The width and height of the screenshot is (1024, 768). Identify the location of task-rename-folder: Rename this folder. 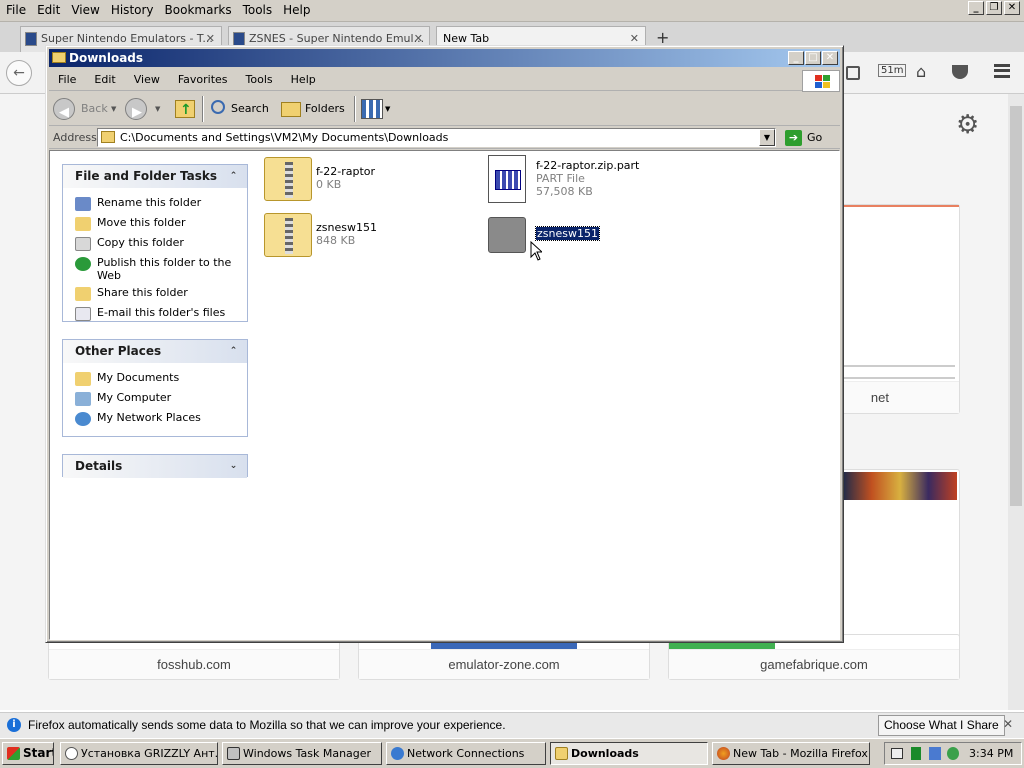
(155, 204).